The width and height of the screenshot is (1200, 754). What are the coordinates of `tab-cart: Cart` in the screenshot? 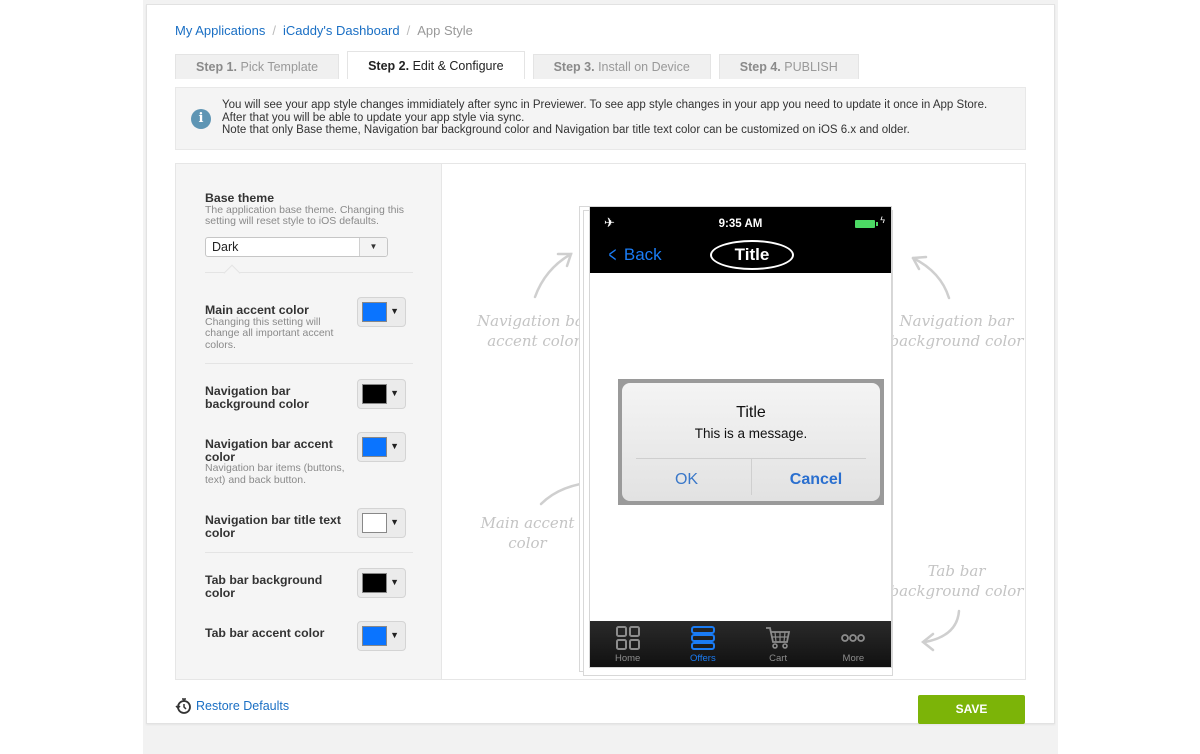 It's located at (778, 644).